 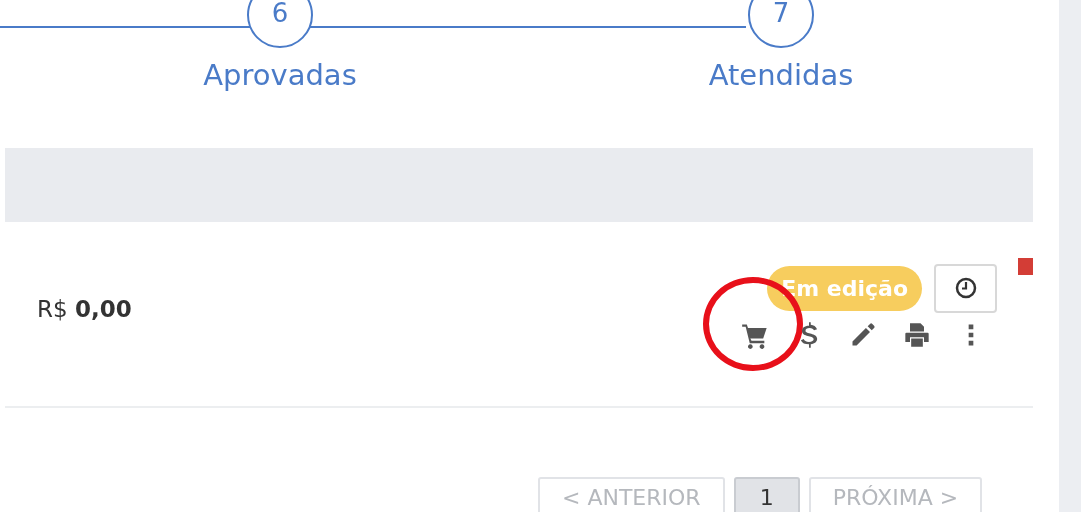 What do you see at coordinates (280, 24) in the screenshot?
I see `step-circle: 6` at bounding box center [280, 24].